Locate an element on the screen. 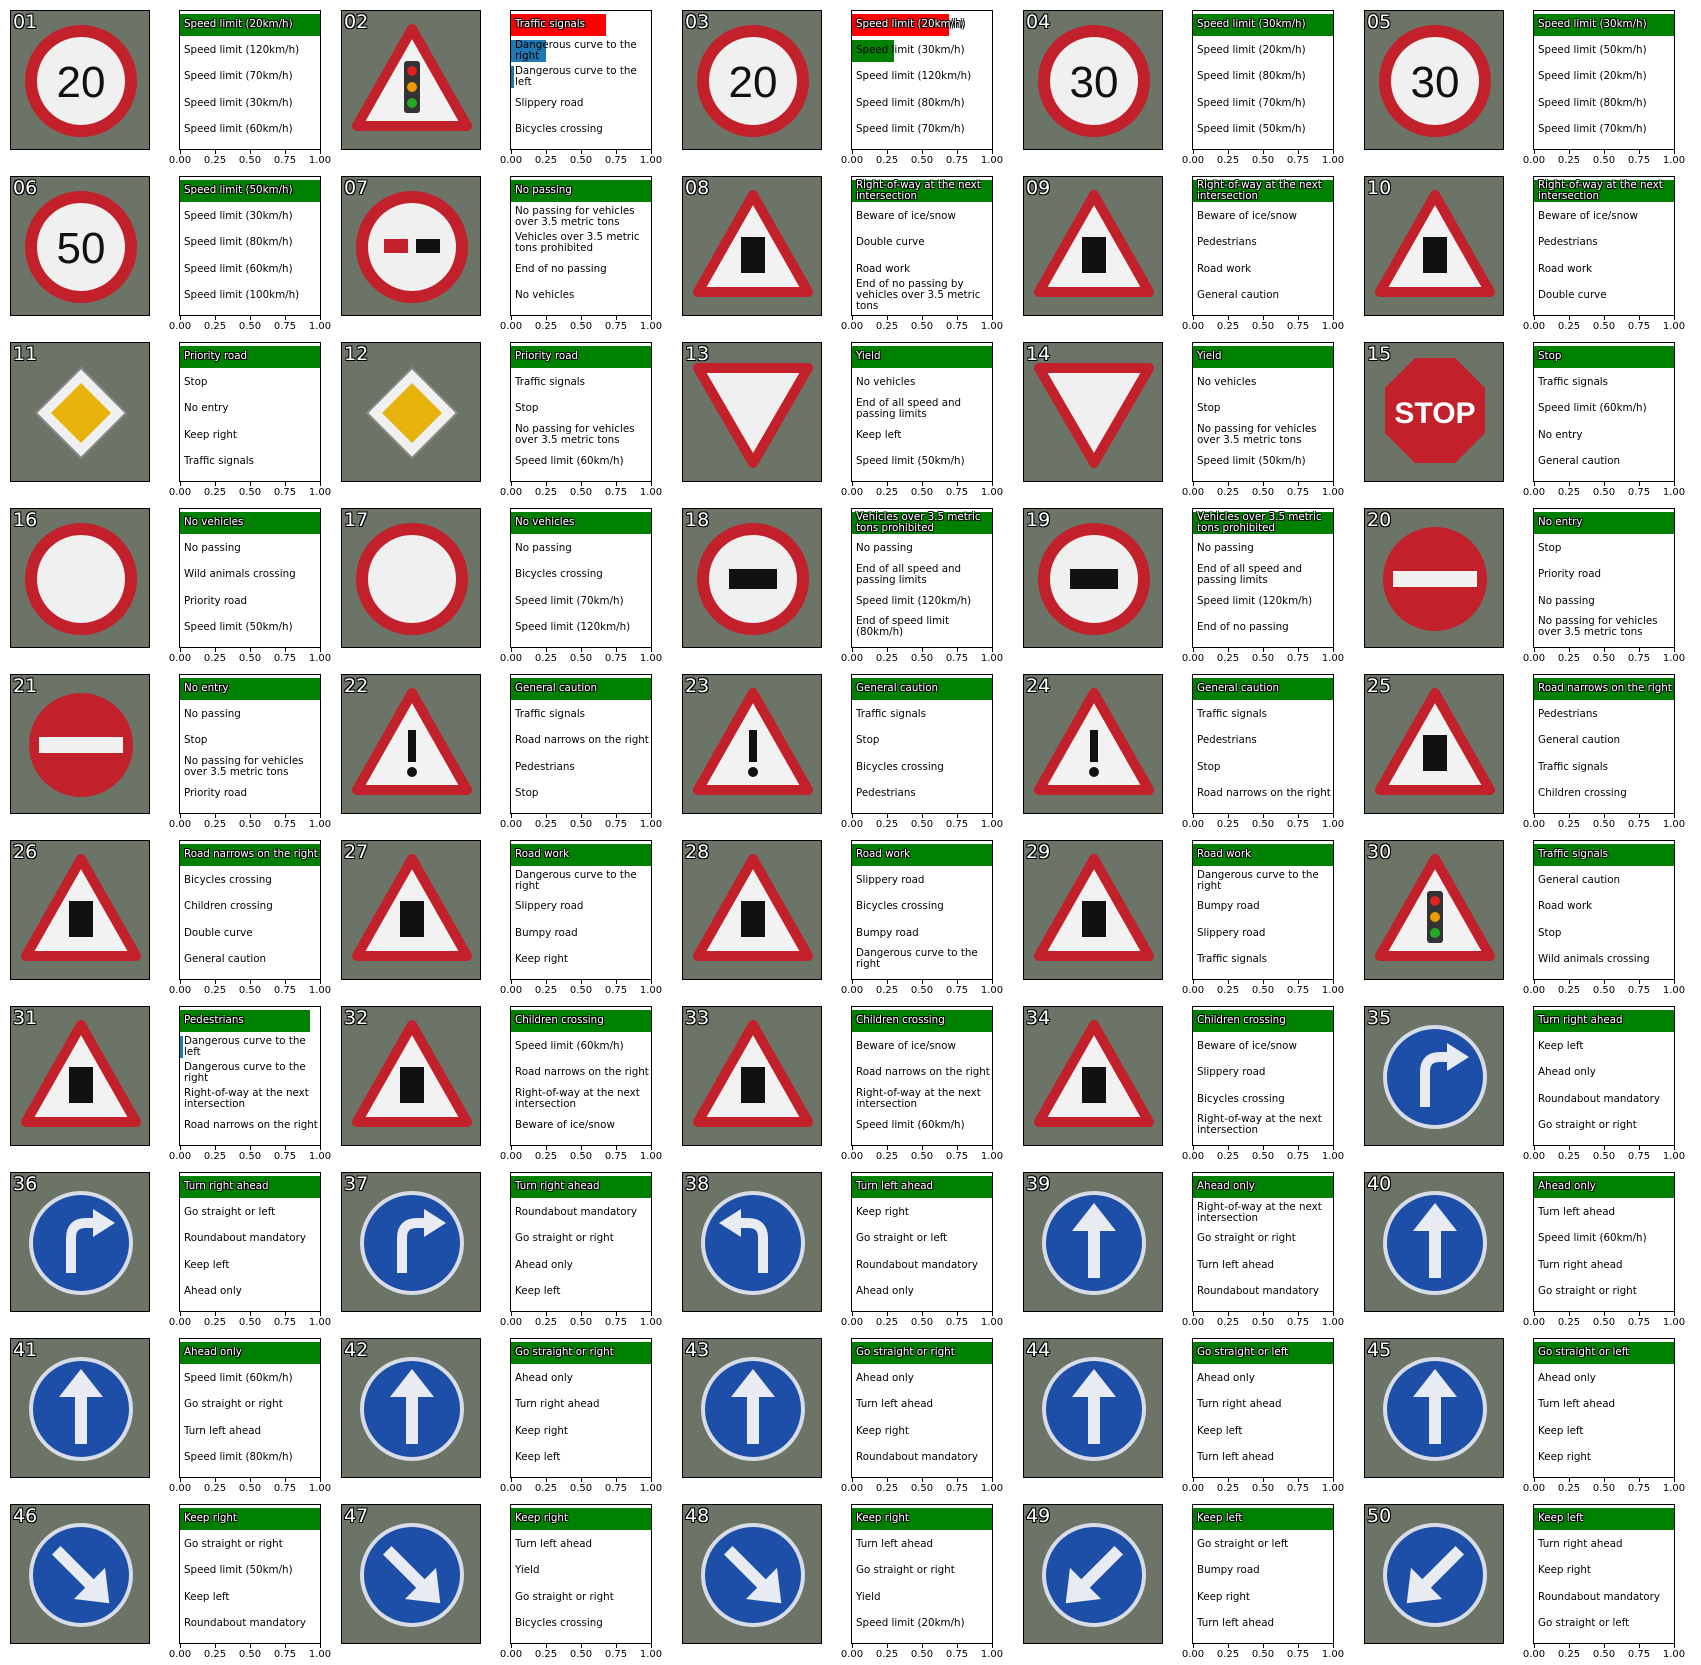 This screenshot has height=1665, width=1701. class-label: Priority road is located at coordinates (216, 600).